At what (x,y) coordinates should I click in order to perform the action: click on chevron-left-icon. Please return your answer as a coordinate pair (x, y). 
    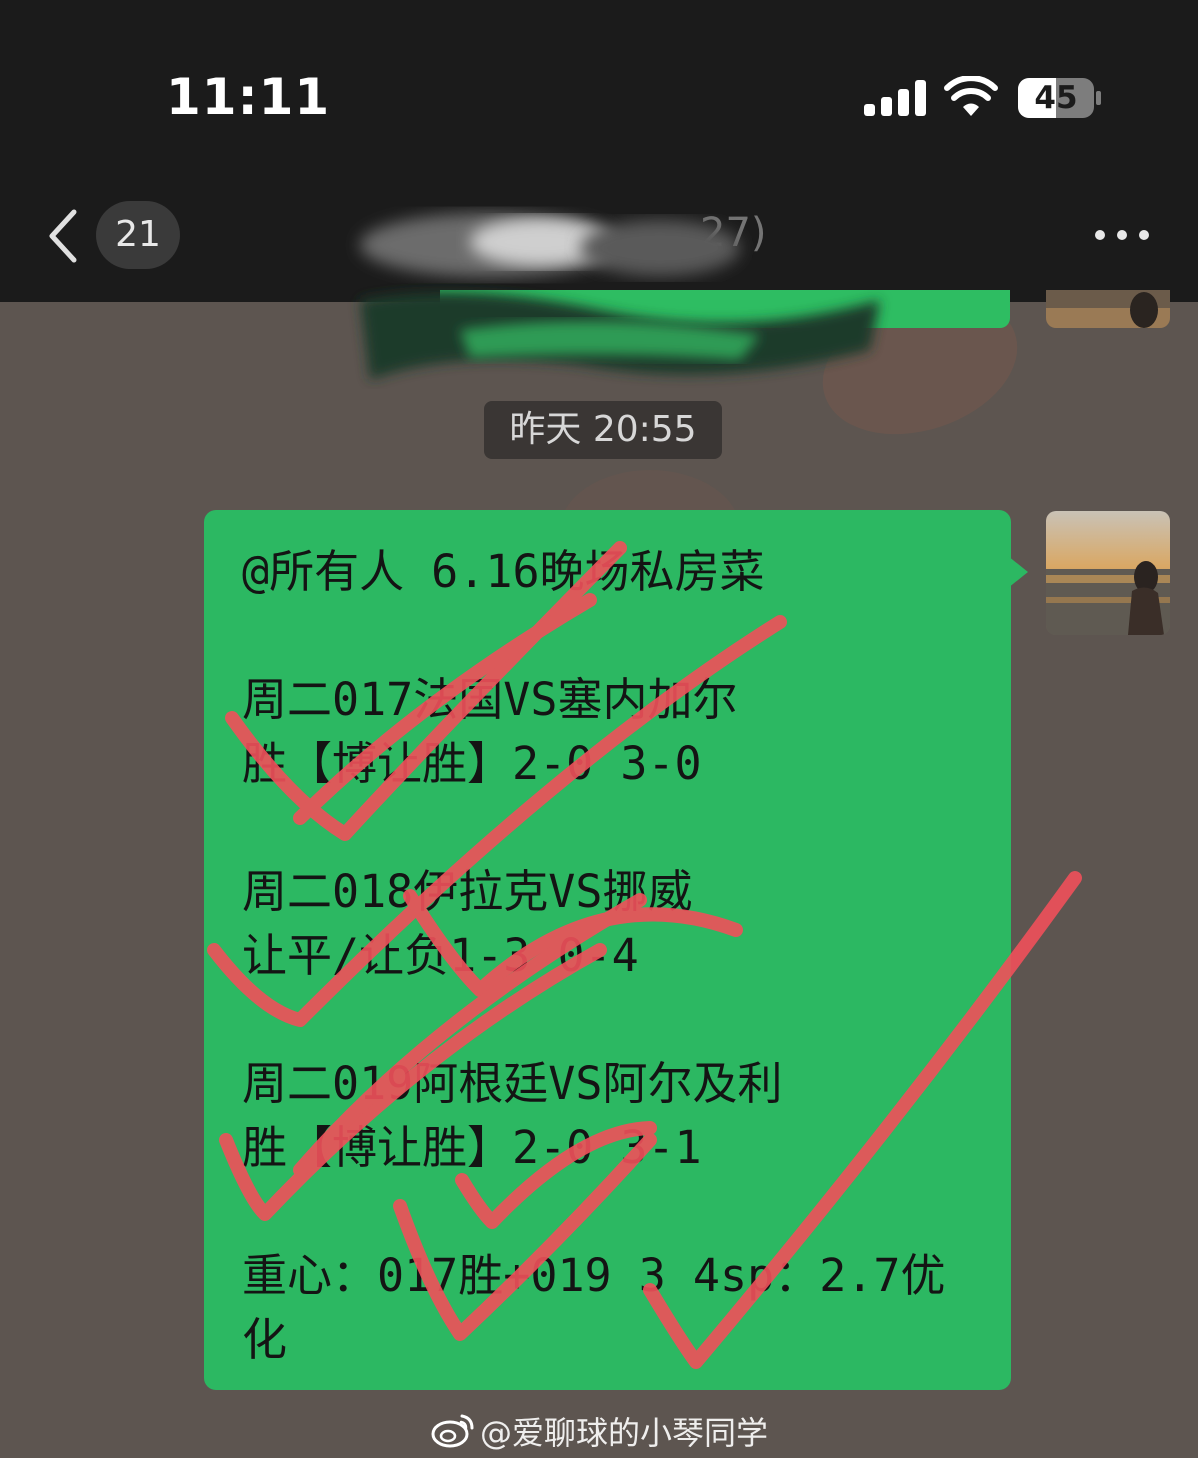
    Looking at the image, I should click on (62, 236).